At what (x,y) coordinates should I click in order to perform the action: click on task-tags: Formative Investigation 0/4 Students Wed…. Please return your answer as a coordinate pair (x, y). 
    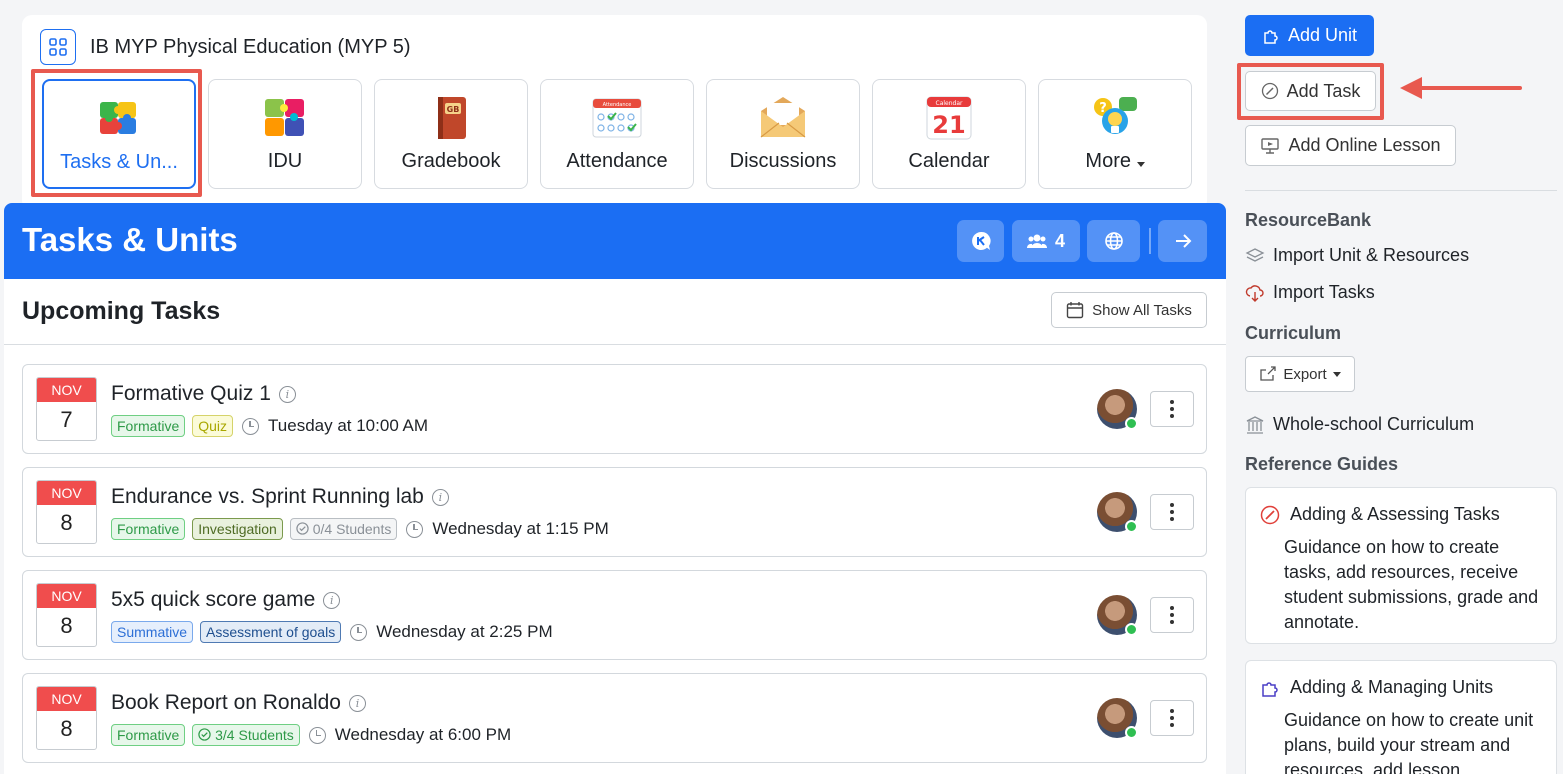
    Looking at the image, I should click on (360, 529).